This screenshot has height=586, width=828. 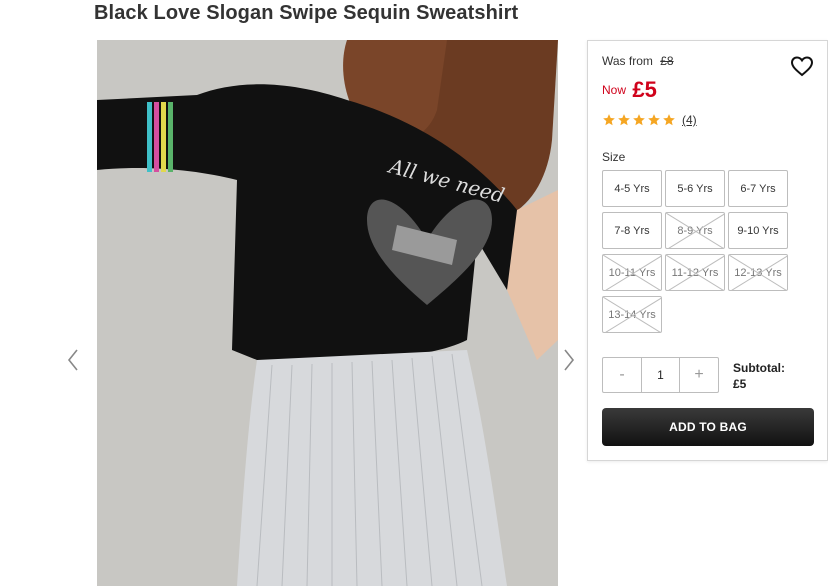 I want to click on prev-image-button, so click(x=73, y=360).